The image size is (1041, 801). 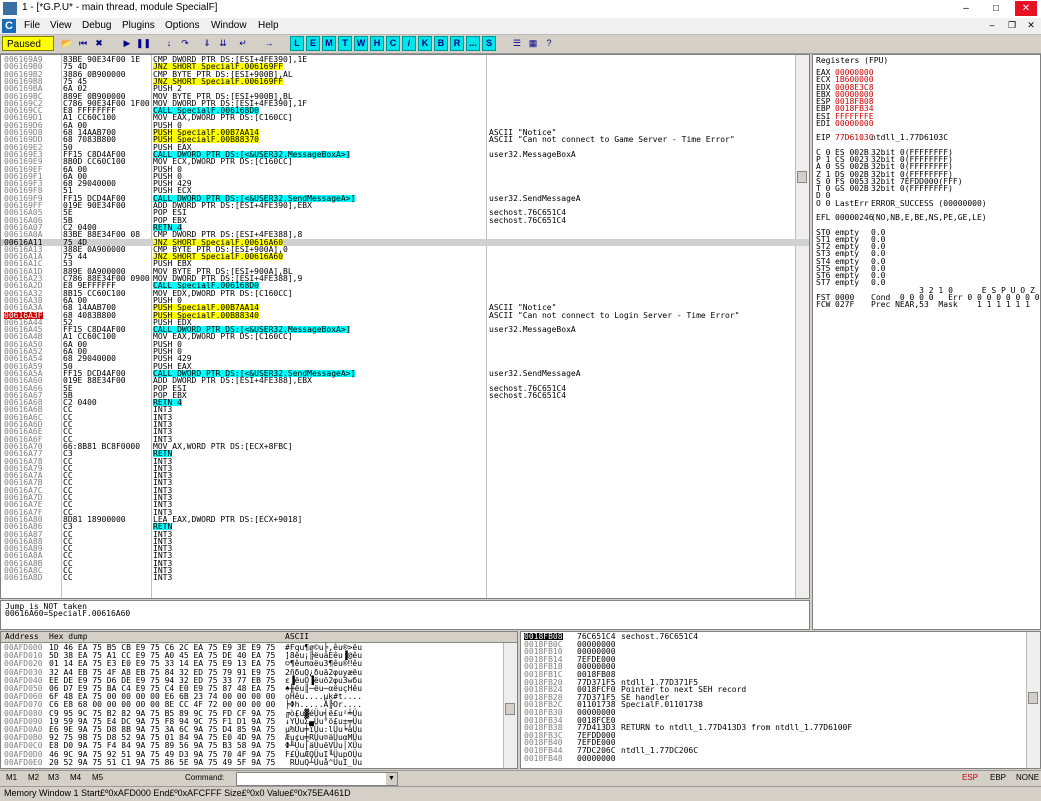 I want to click on dump-address: 00AFD0A0, so click(x=23, y=730).